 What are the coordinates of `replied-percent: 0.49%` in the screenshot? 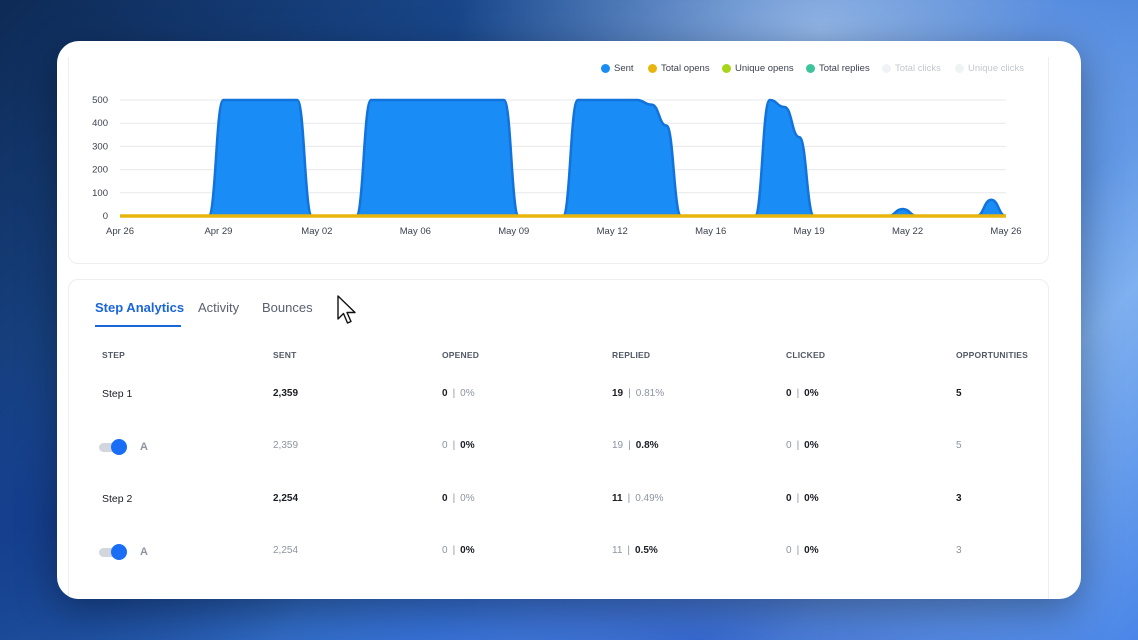 It's located at (649, 498).